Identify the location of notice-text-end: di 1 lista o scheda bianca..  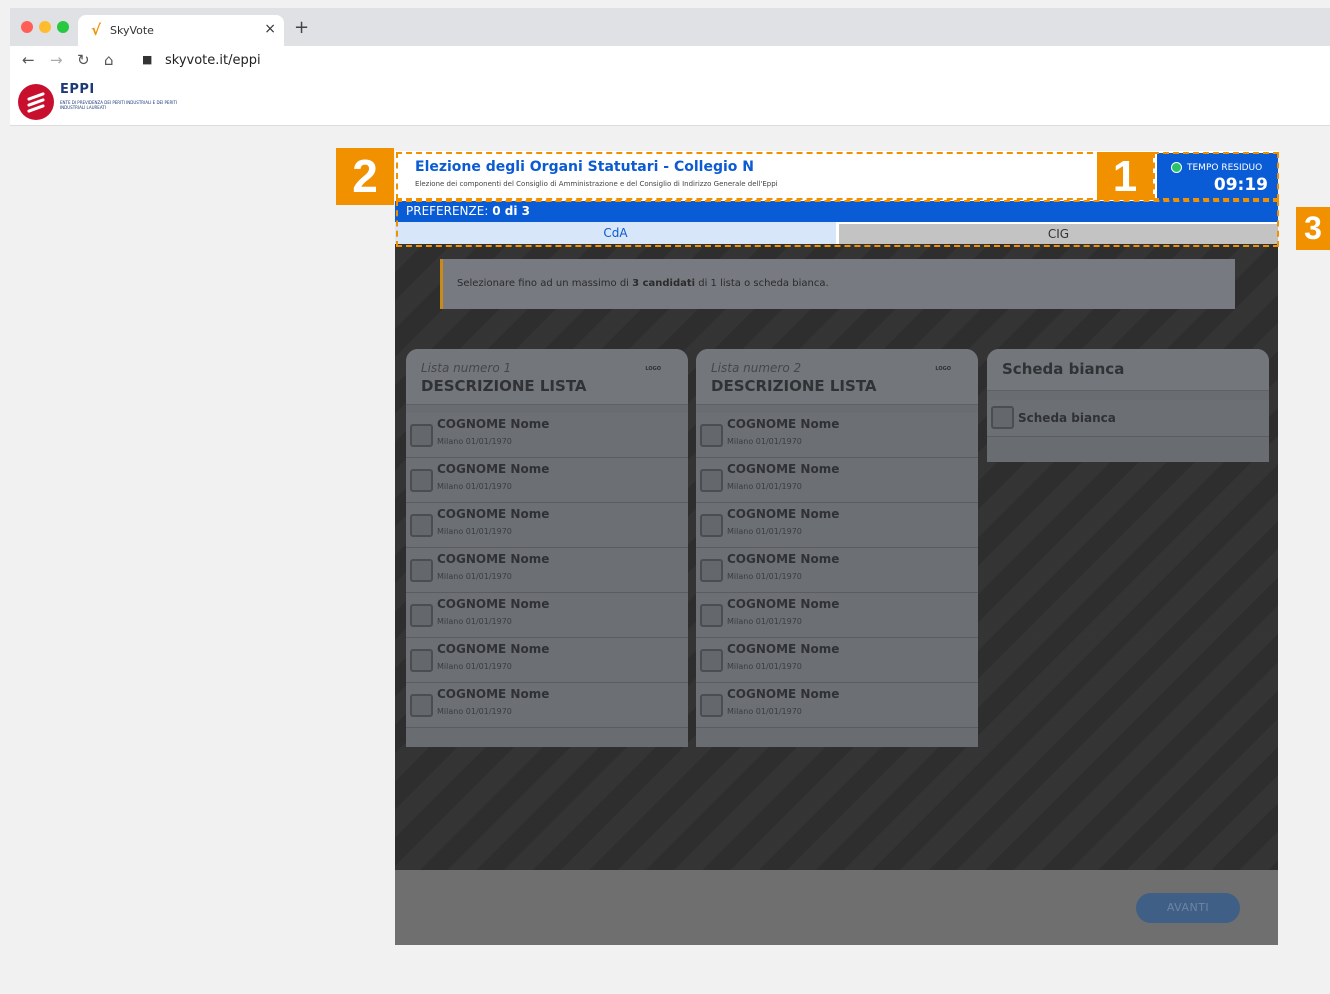
(762, 283).